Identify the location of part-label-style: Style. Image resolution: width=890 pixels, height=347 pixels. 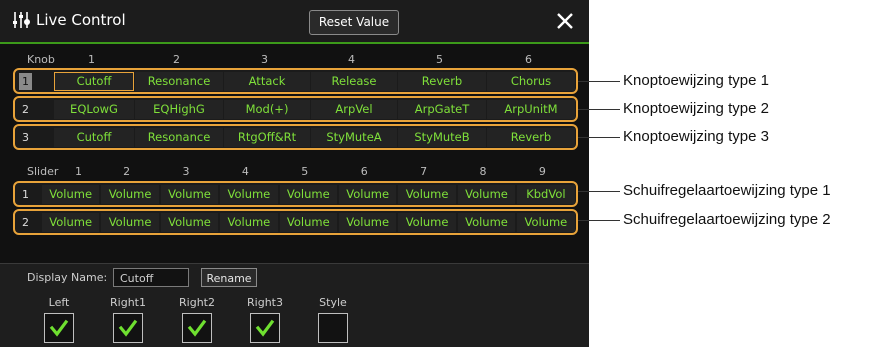
(333, 302).